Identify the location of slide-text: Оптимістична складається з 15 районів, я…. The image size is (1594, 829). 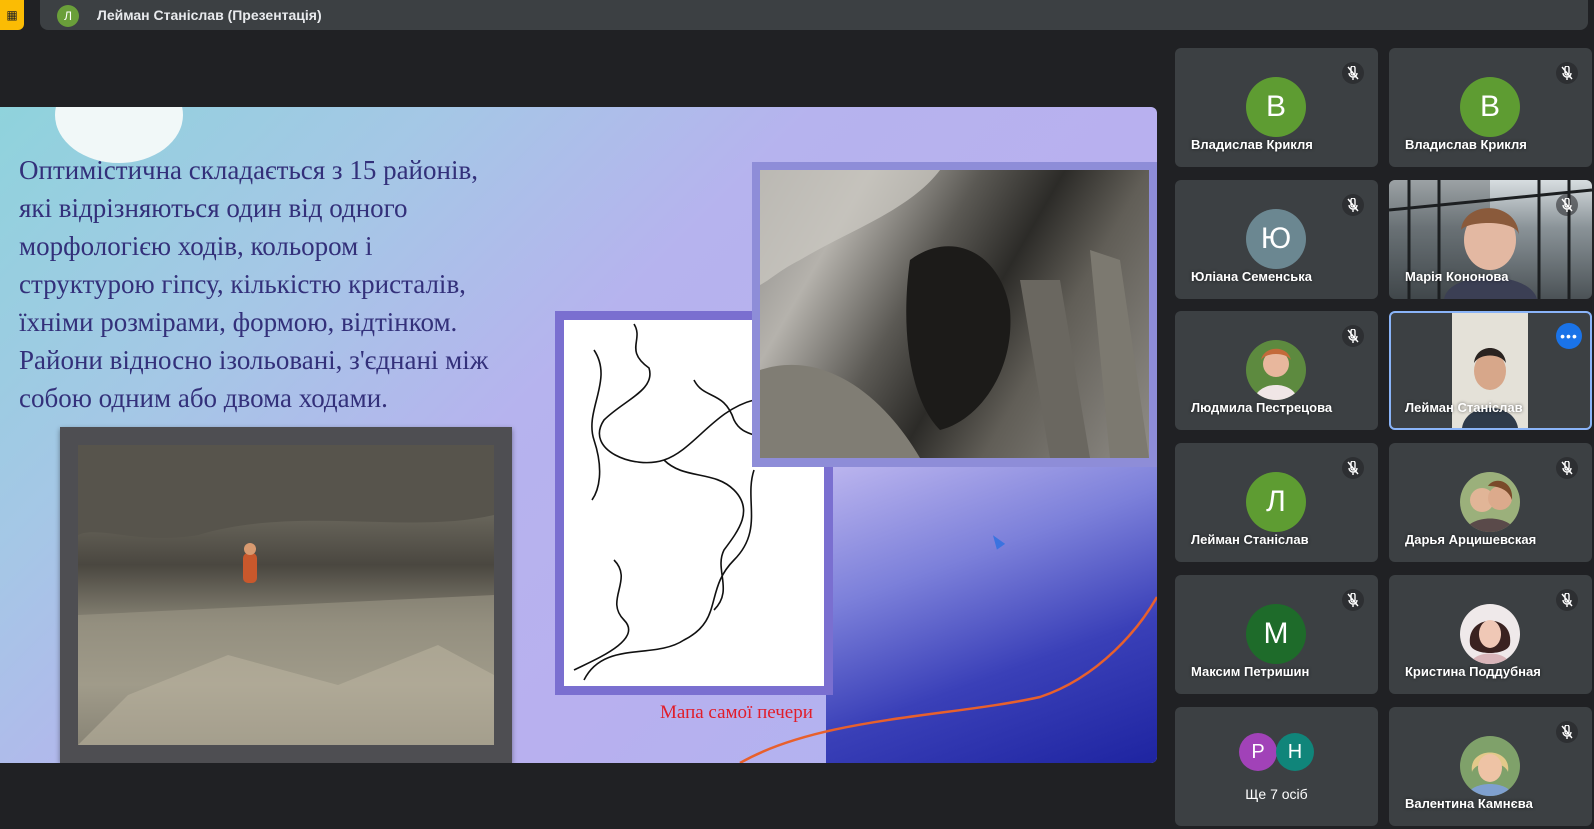
(279, 284).